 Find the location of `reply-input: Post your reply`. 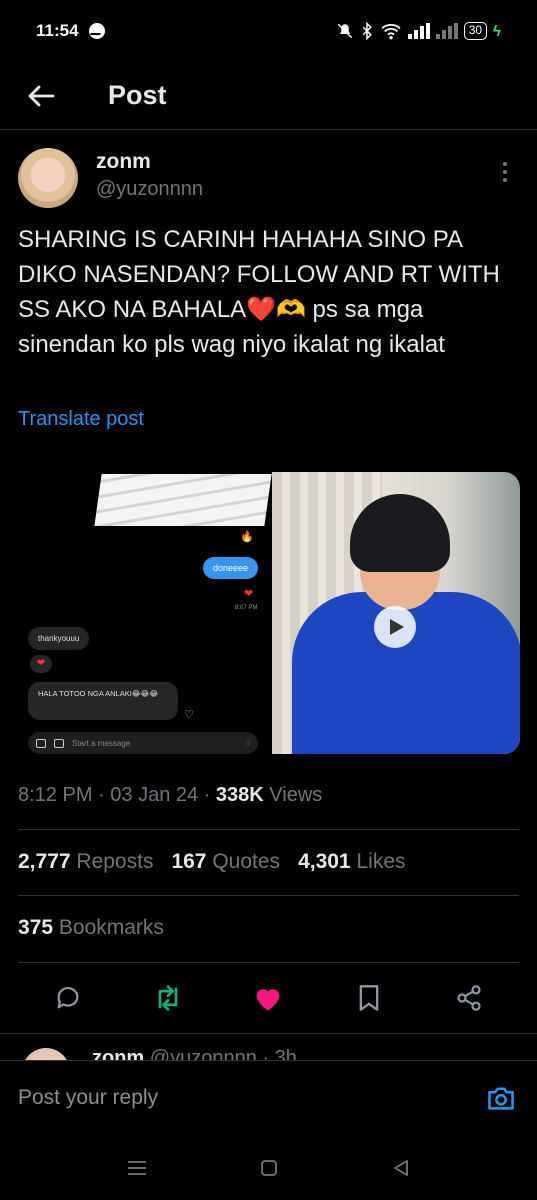

reply-input: Post your reply is located at coordinates (250, 1098).